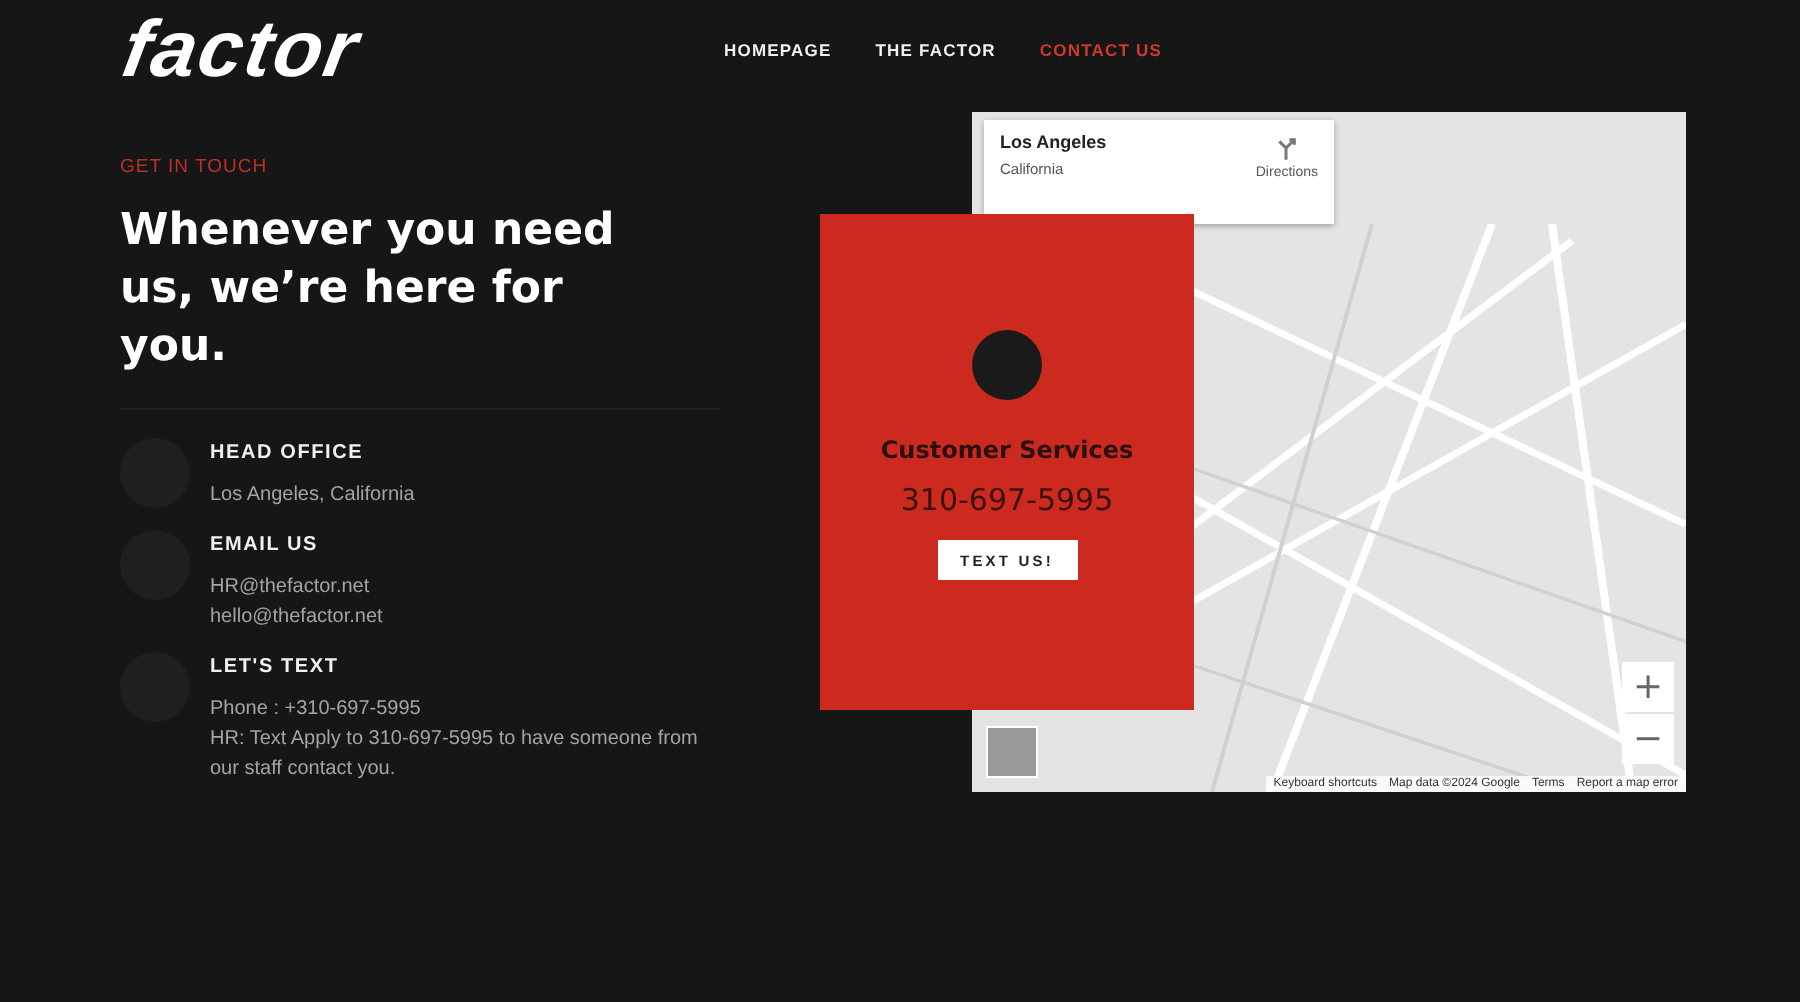 The height and width of the screenshot is (1002, 1800). Describe the element at coordinates (1012, 752) in the screenshot. I see `map-type-thumbnail` at that location.